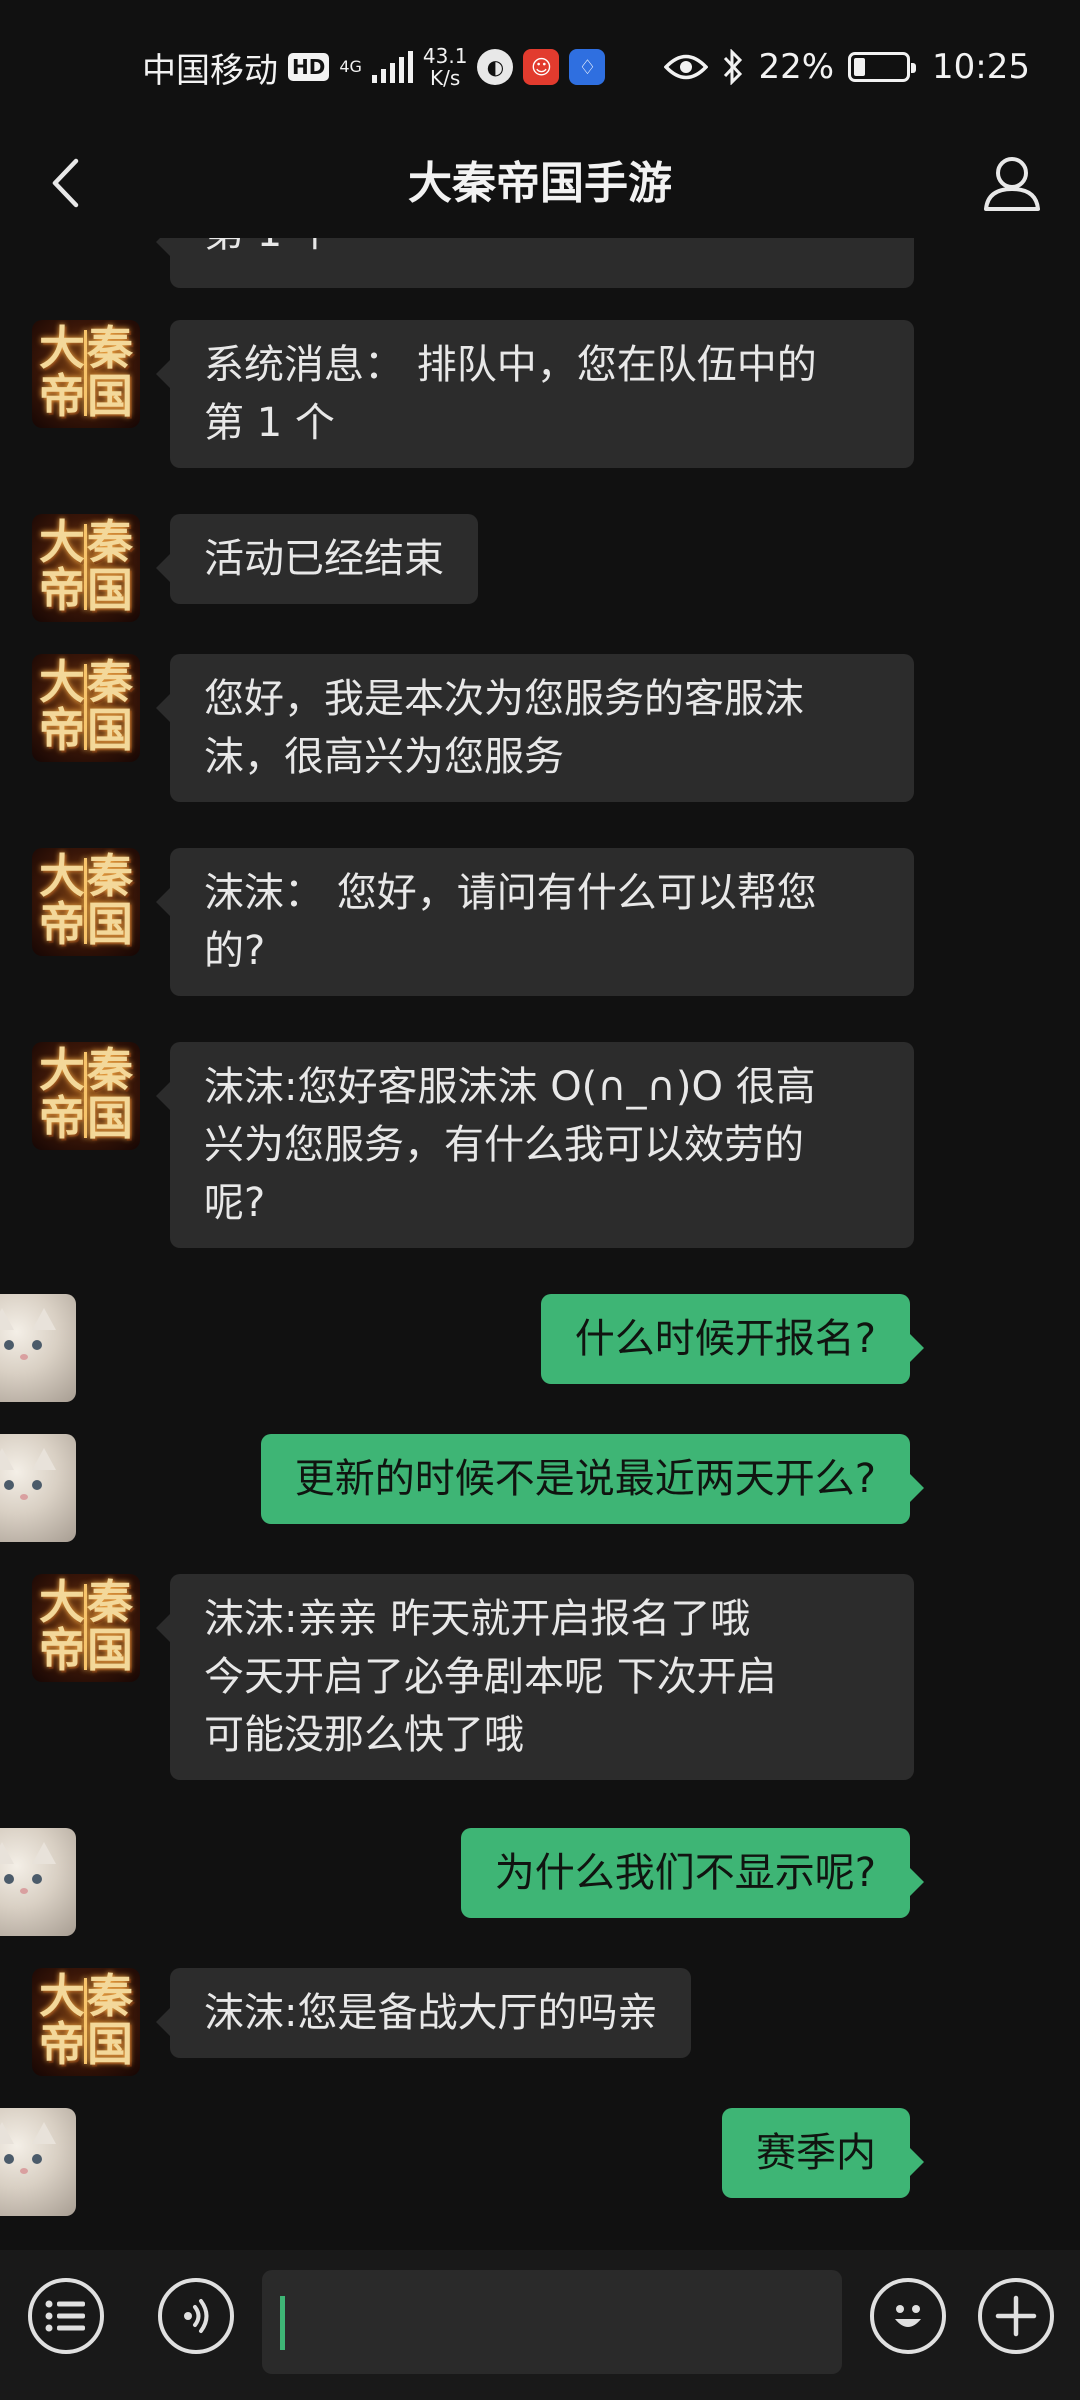  Describe the element at coordinates (585, 1479) in the screenshot. I see `message-line: 更新的时候不是说最近两天开么?` at that location.